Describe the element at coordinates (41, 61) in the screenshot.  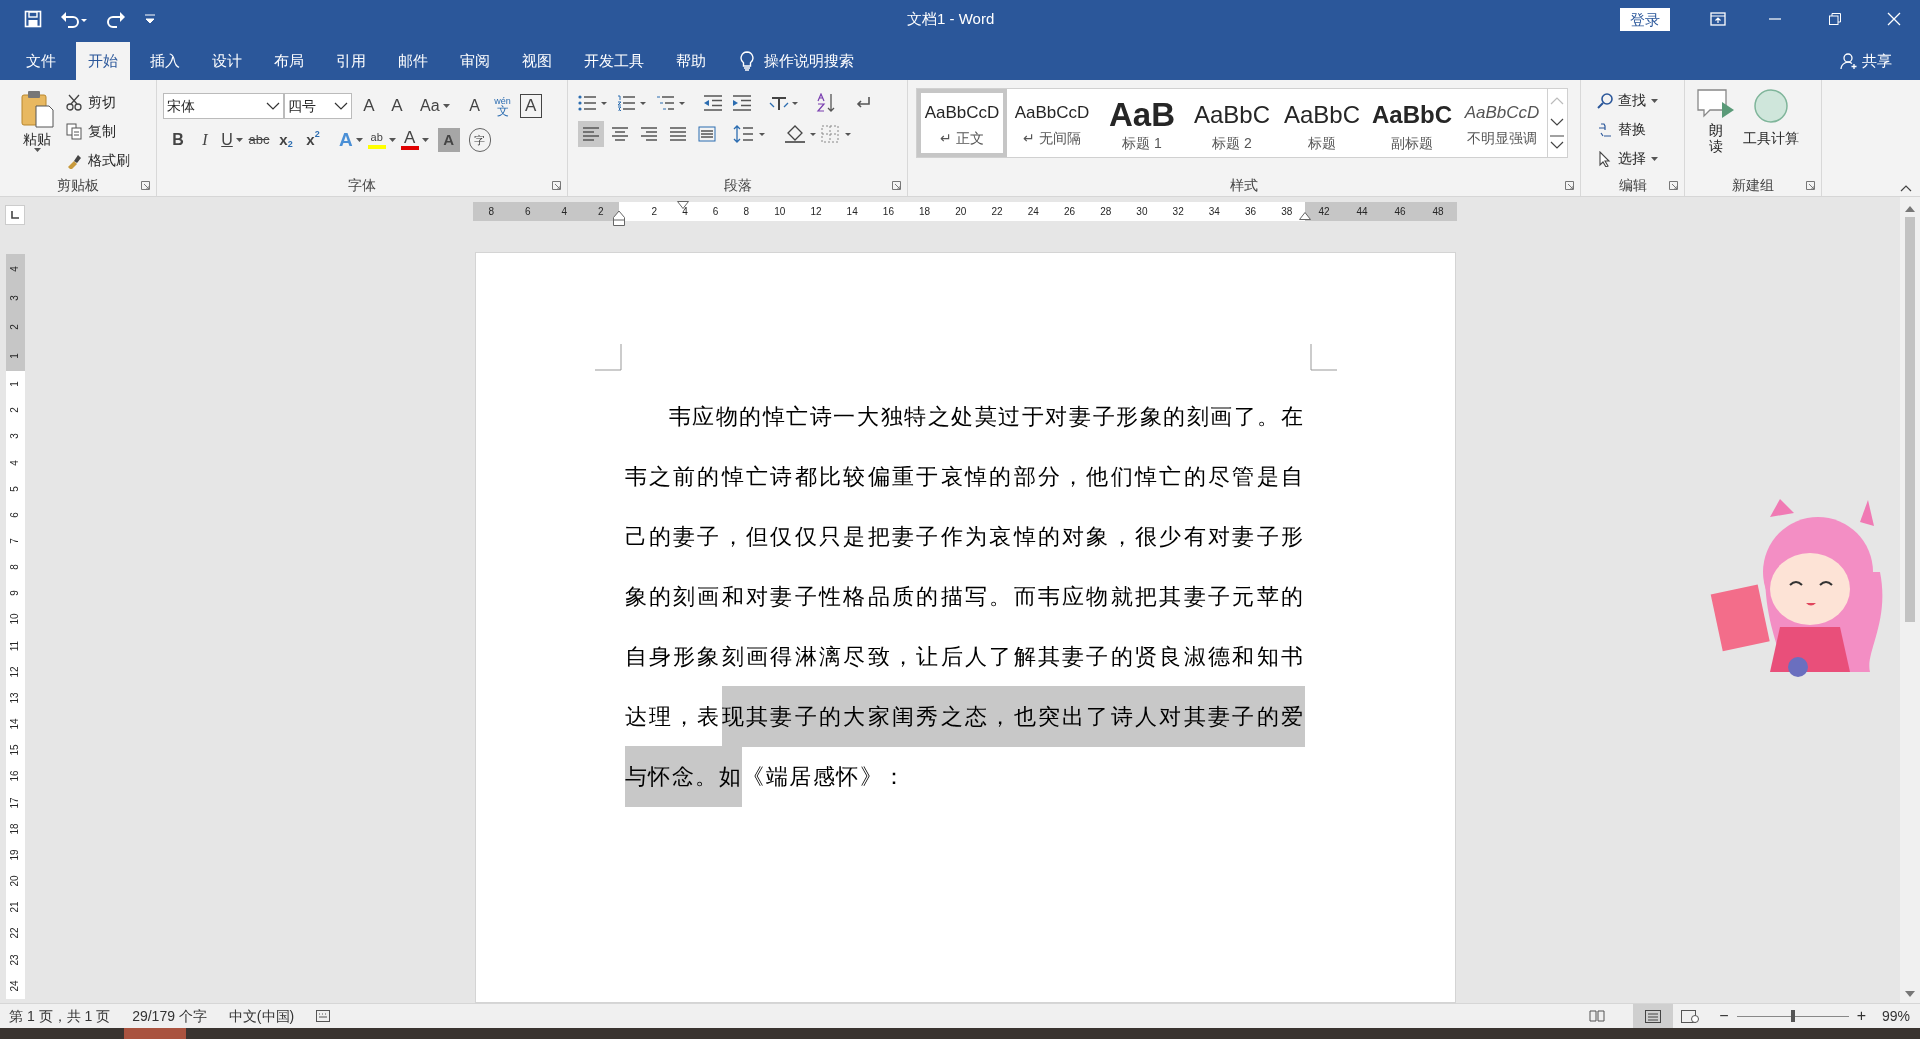
I see `ribbon-tab: 文件` at that location.